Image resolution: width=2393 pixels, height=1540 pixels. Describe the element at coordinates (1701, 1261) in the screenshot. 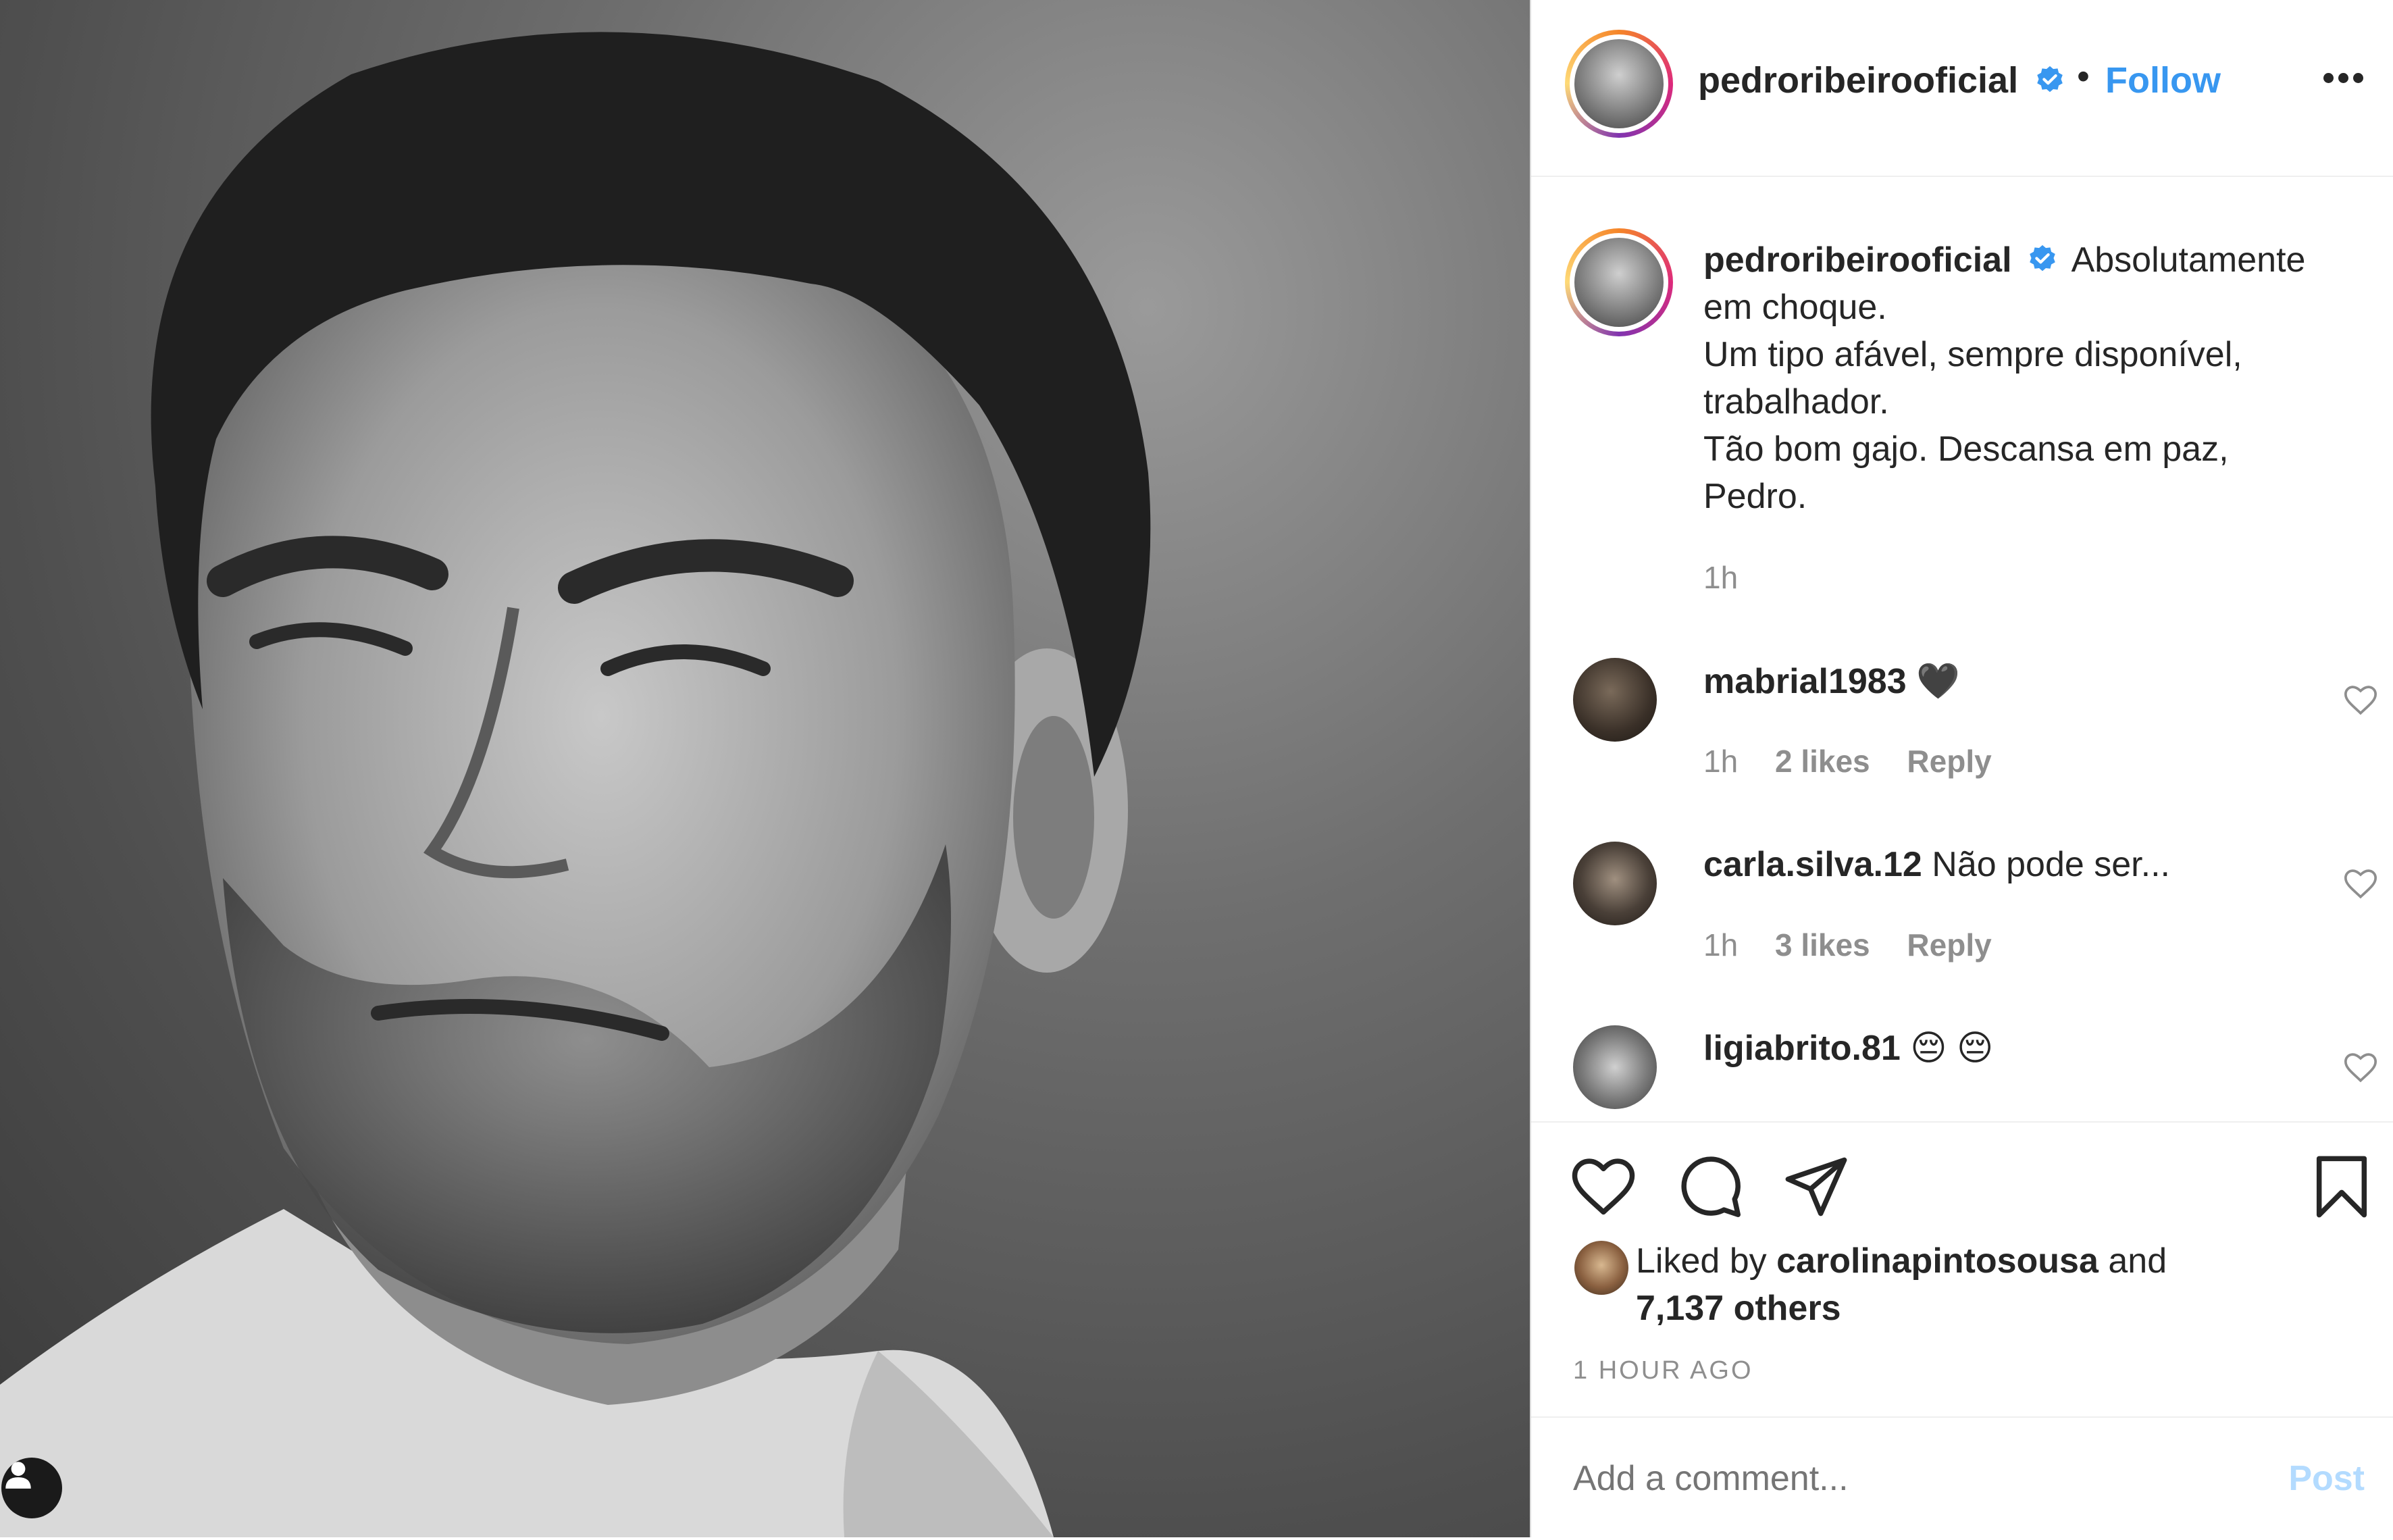

I see `likes-prefix: Liked by` at that location.